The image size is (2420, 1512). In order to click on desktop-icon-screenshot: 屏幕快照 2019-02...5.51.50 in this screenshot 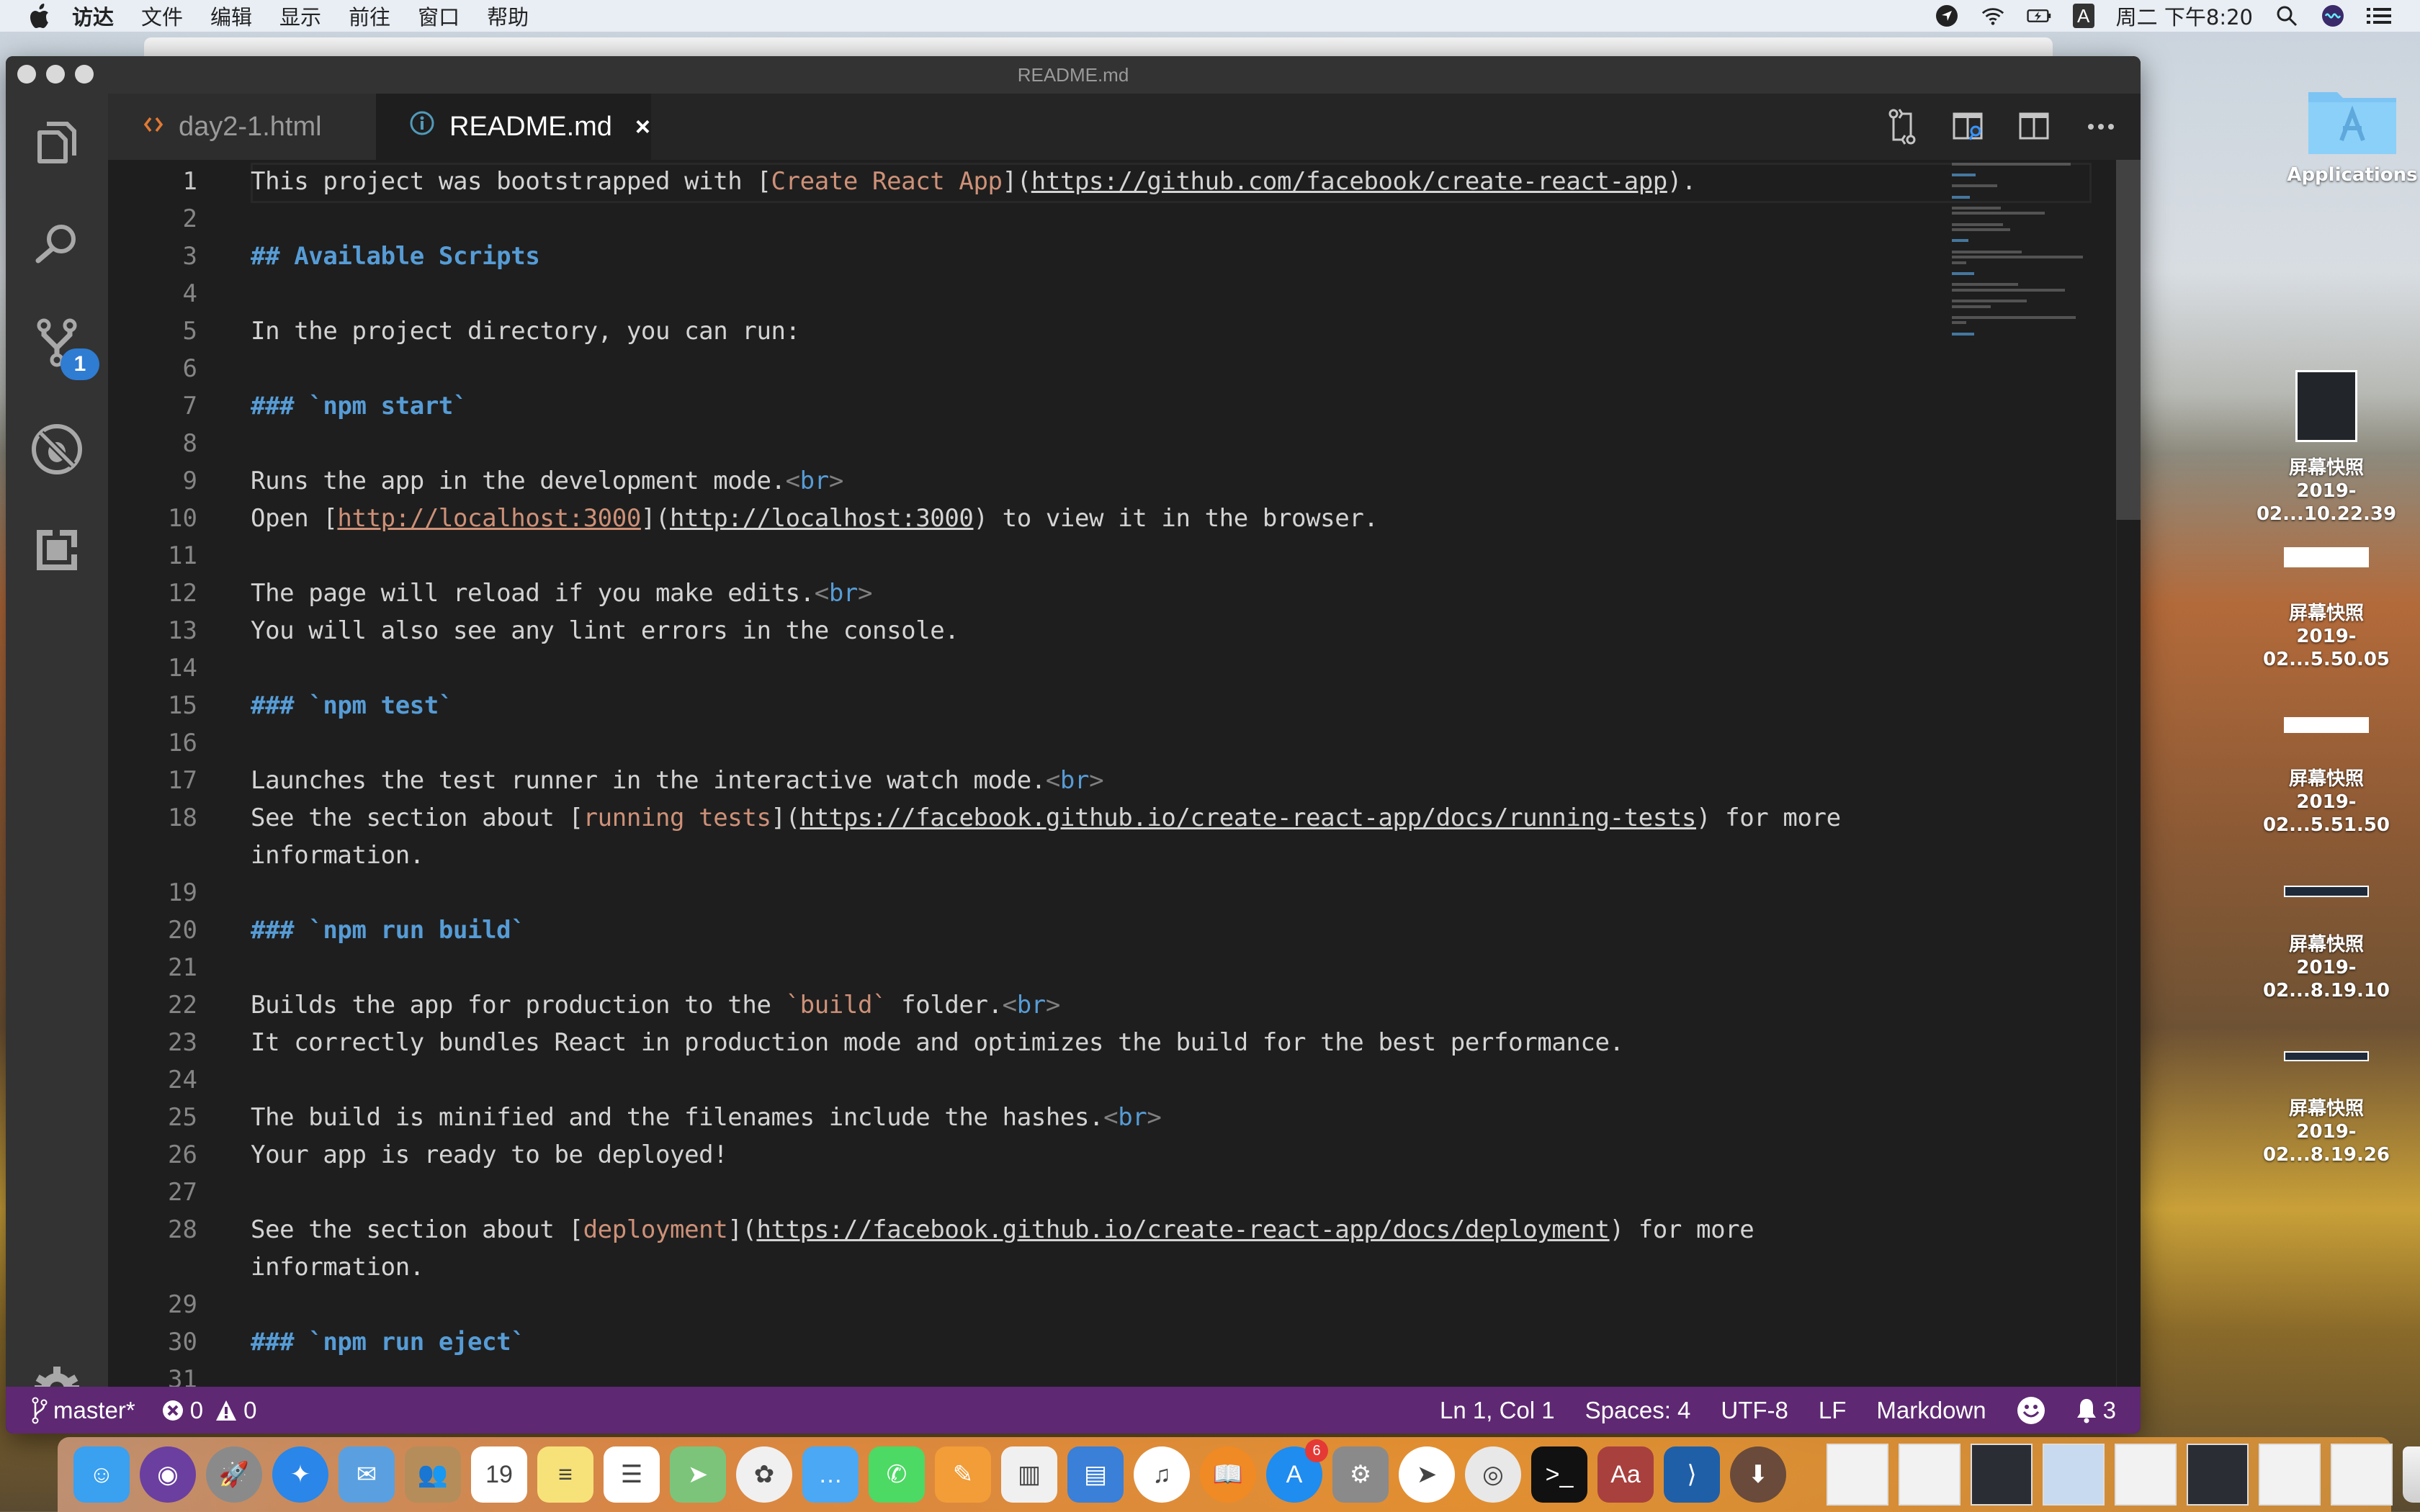, I will do `click(2326, 777)`.